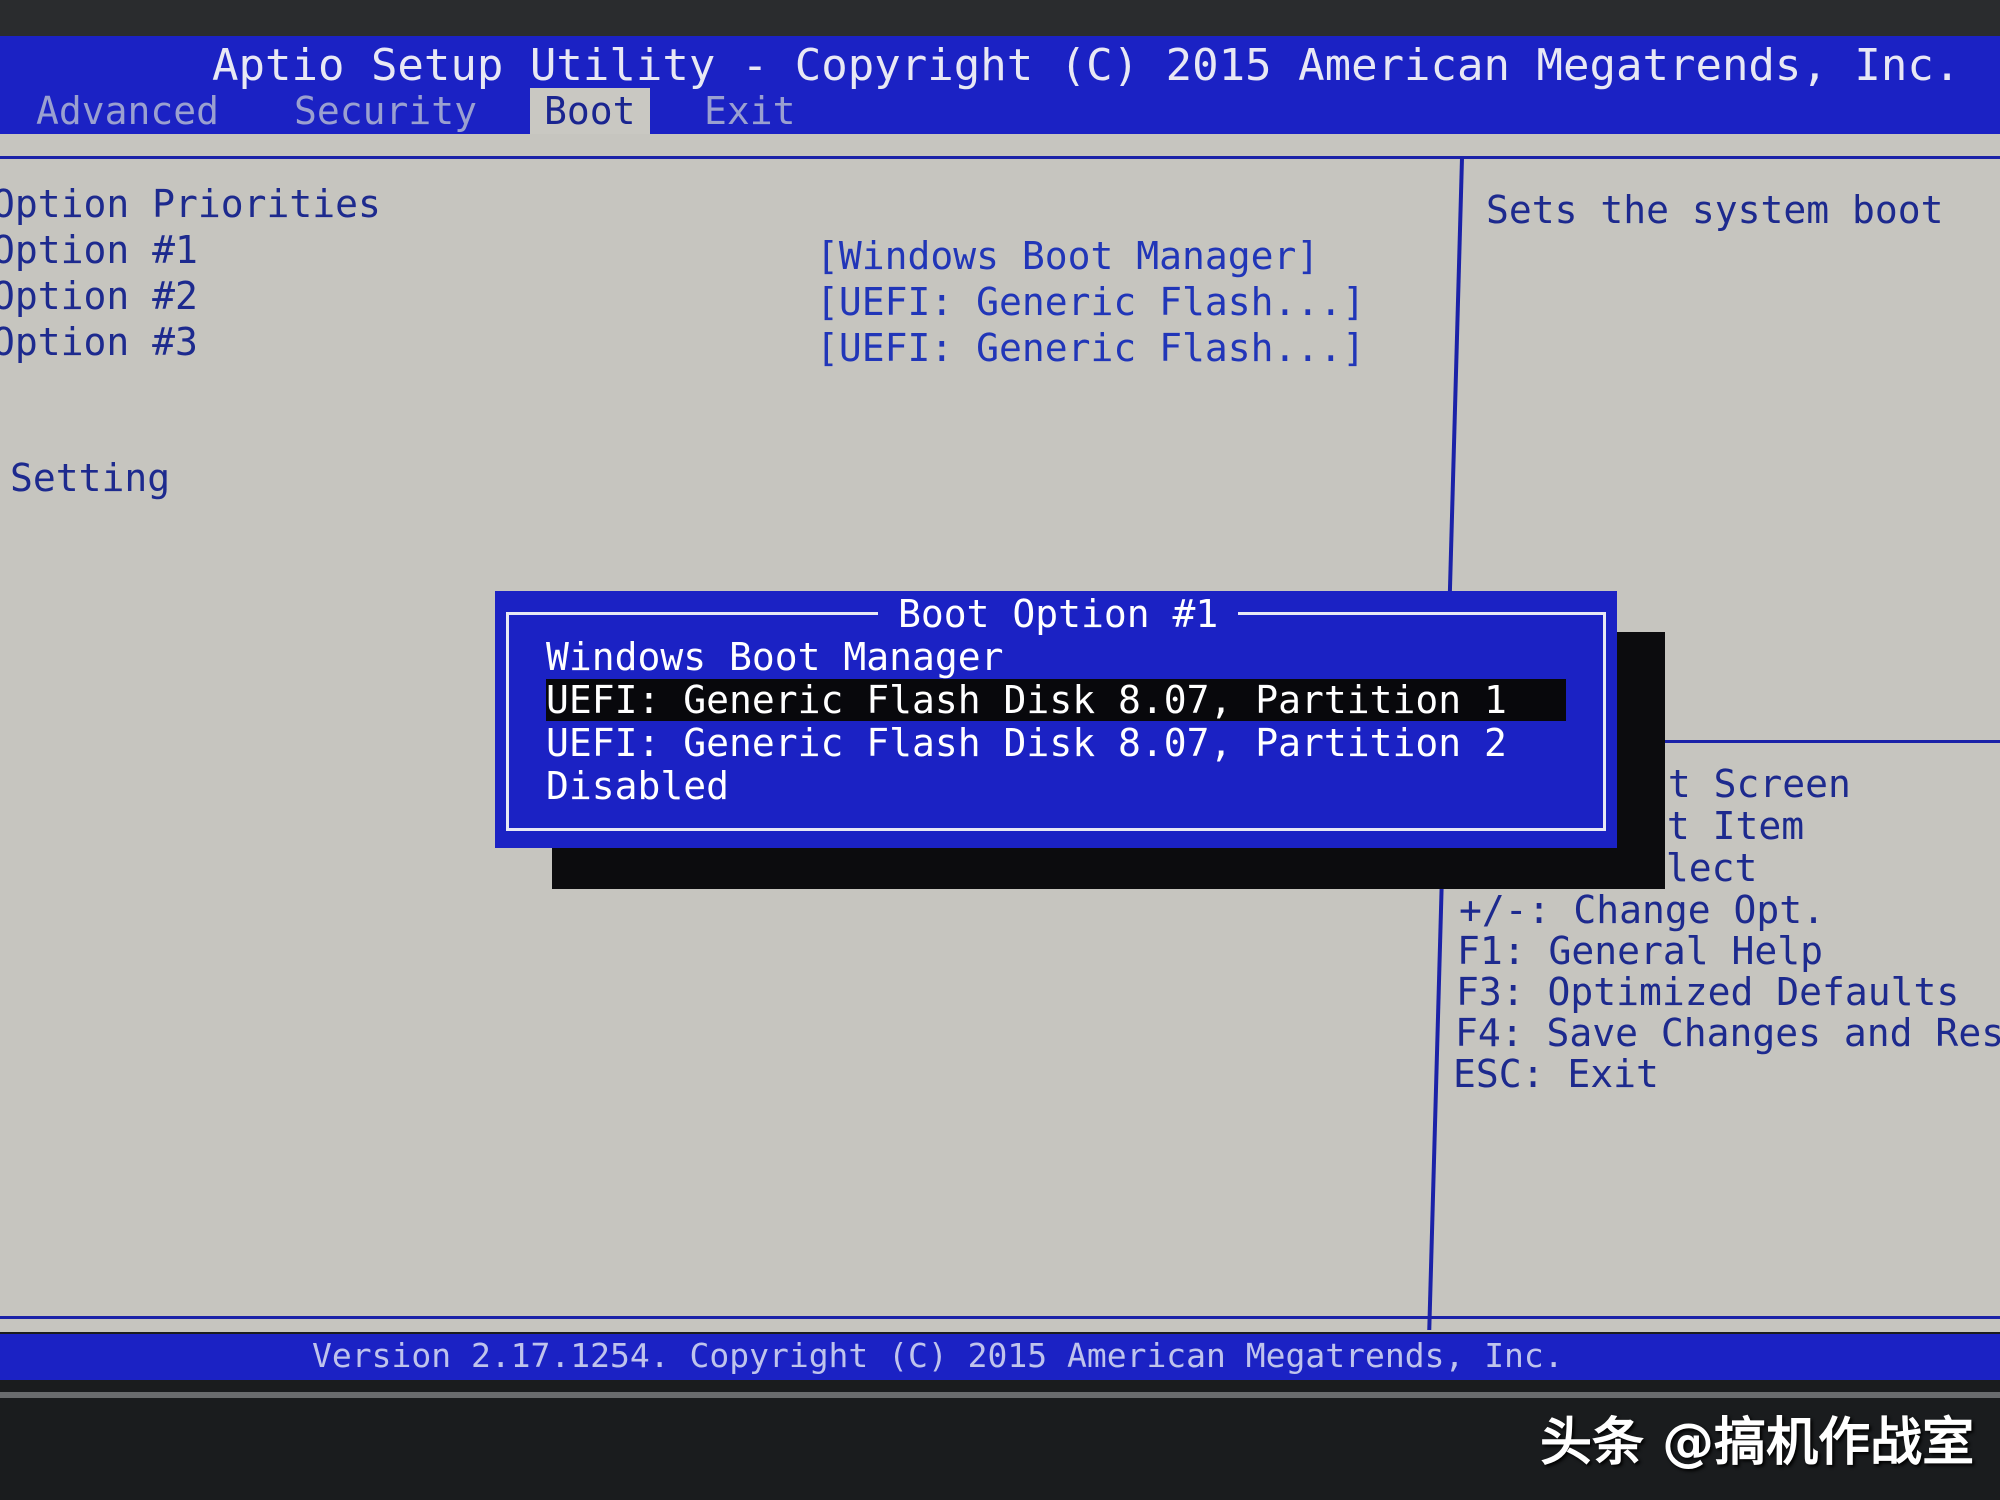 Image resolution: width=2000 pixels, height=1500 pixels. Describe the element at coordinates (90, 478) in the screenshot. I see `setting-label: Setting` at that location.